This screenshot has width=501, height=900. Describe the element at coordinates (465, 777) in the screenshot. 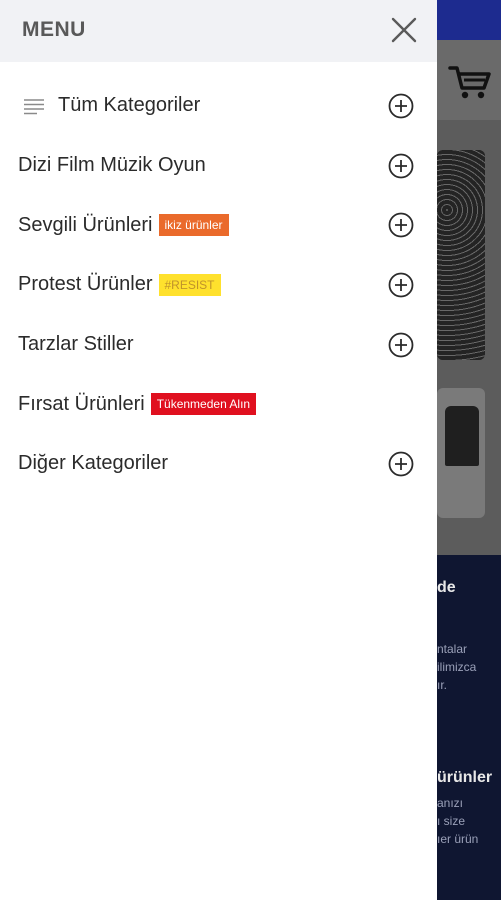

I see `section-title: ürünler` at that location.